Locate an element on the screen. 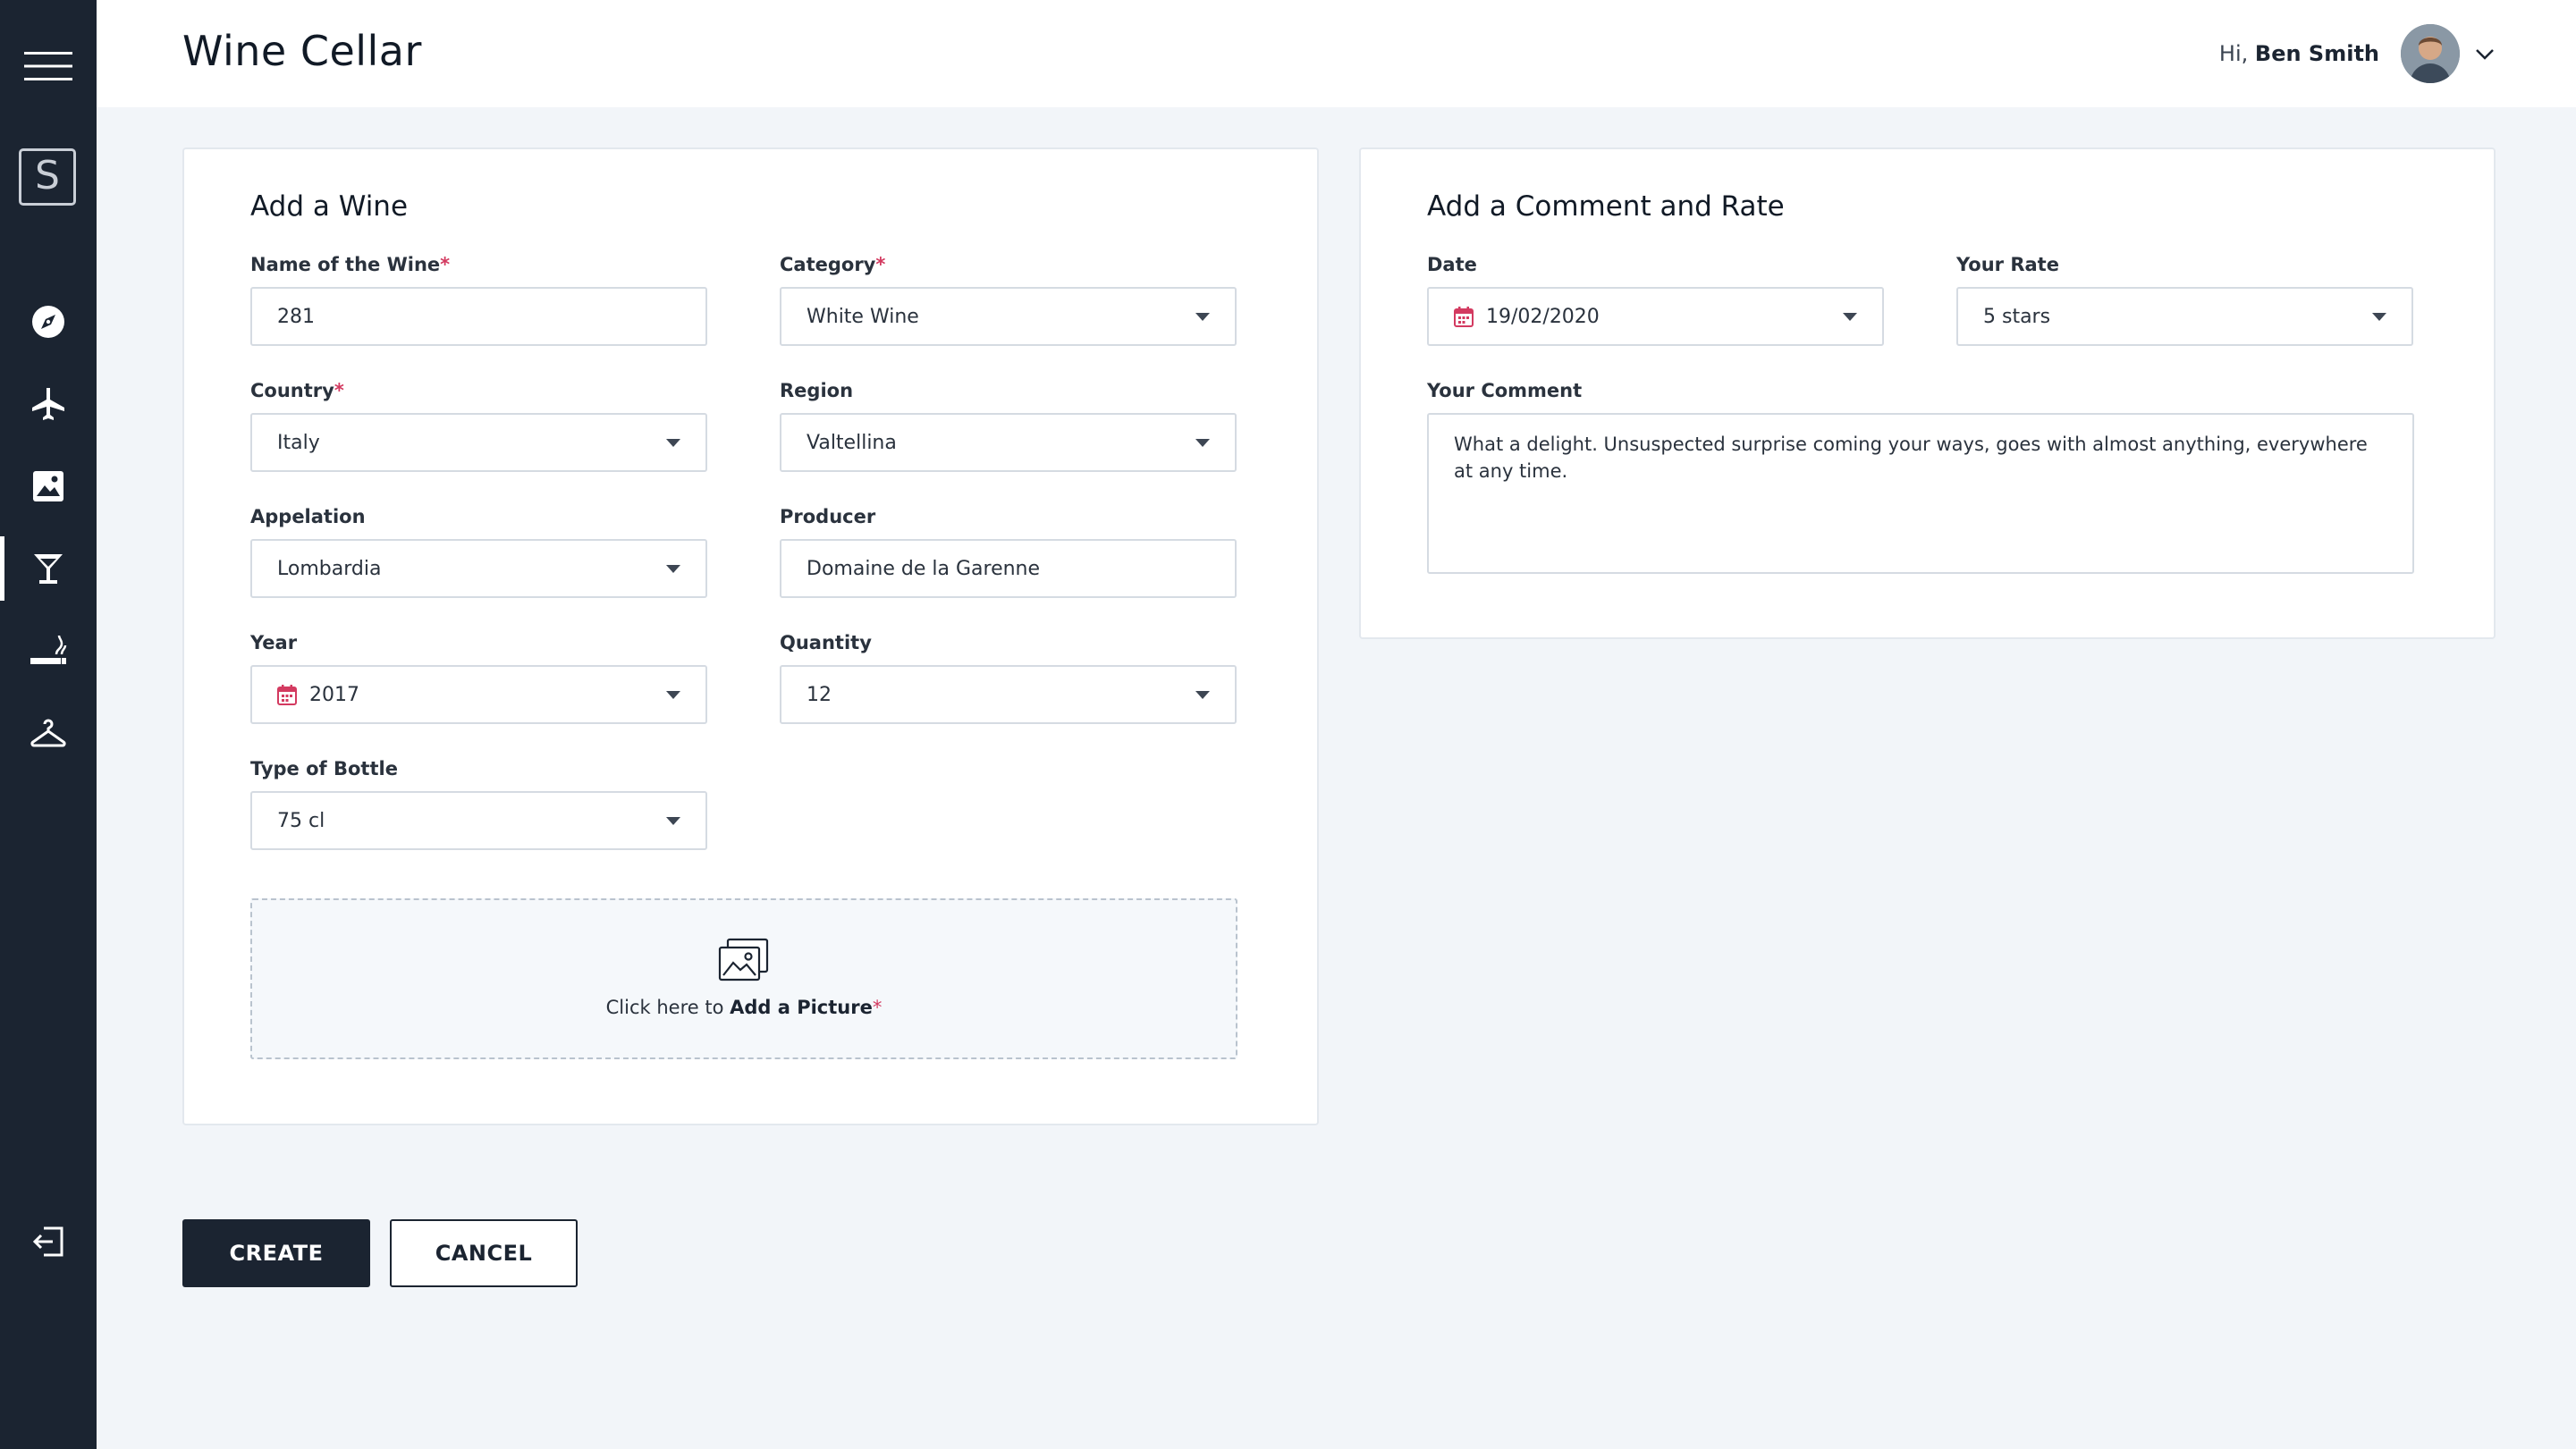 This screenshot has width=2576, height=1449. avatar is located at coordinates (2430, 54).